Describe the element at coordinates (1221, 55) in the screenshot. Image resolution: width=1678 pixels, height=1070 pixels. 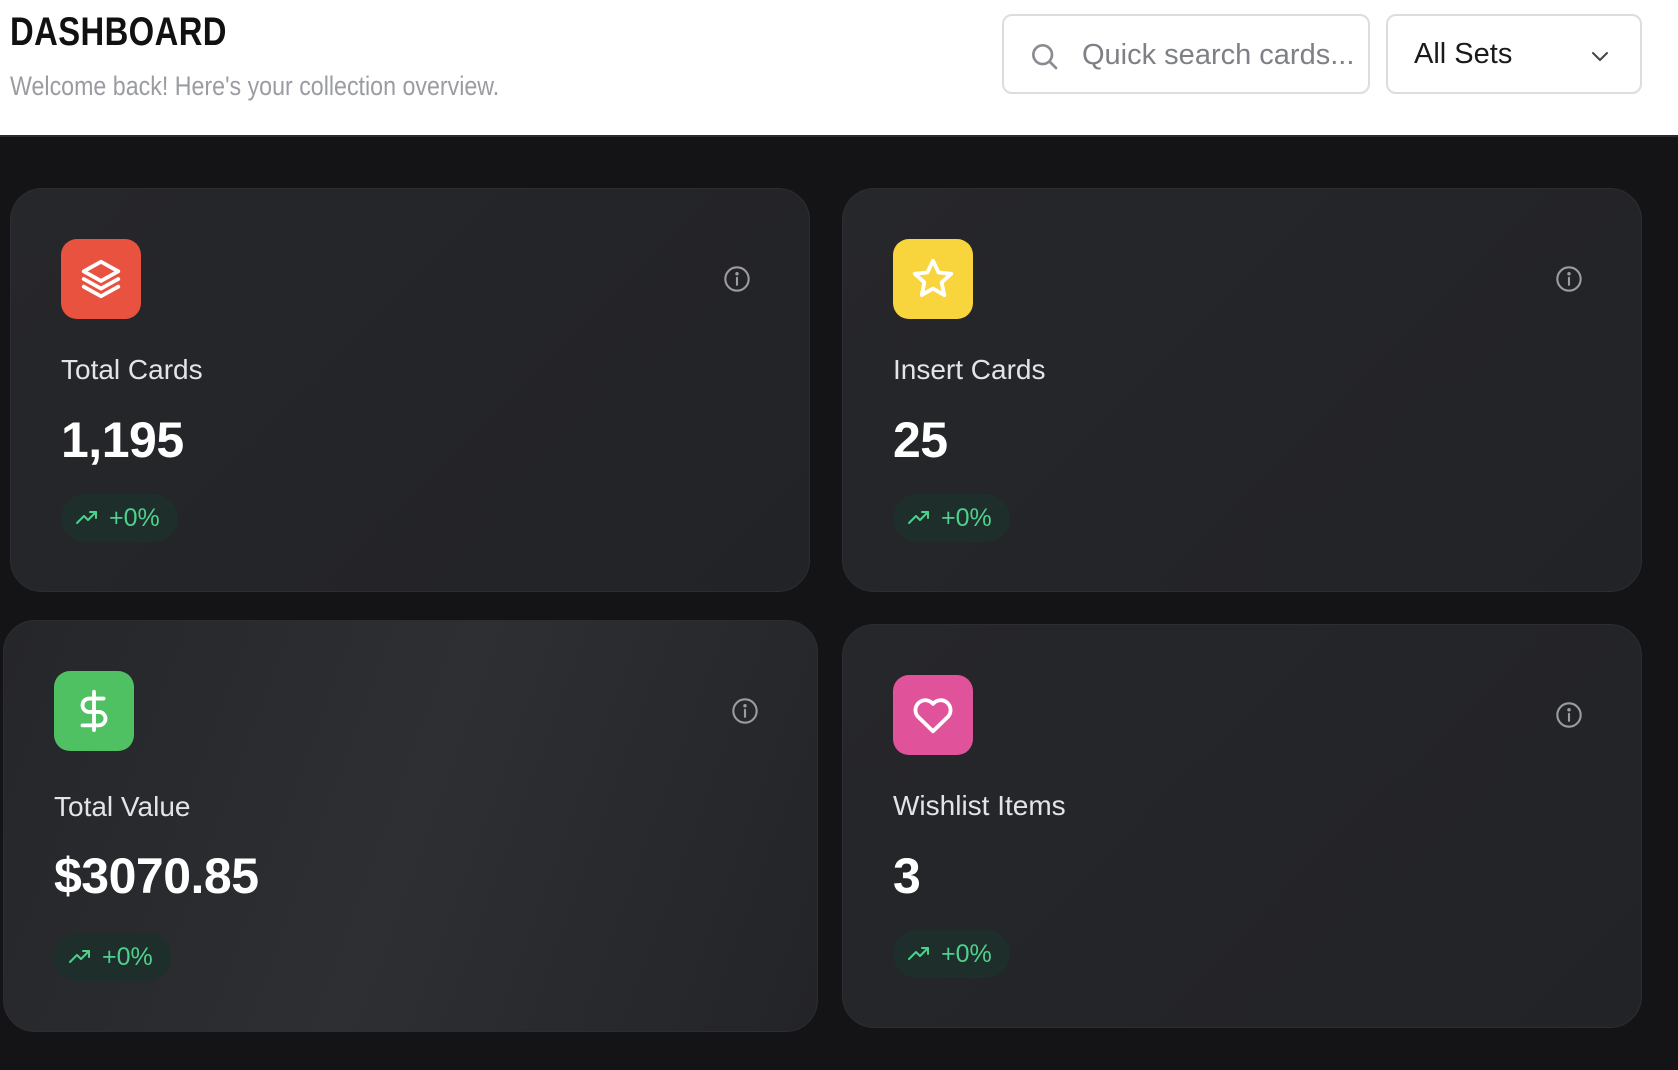
I see `search-input` at that location.